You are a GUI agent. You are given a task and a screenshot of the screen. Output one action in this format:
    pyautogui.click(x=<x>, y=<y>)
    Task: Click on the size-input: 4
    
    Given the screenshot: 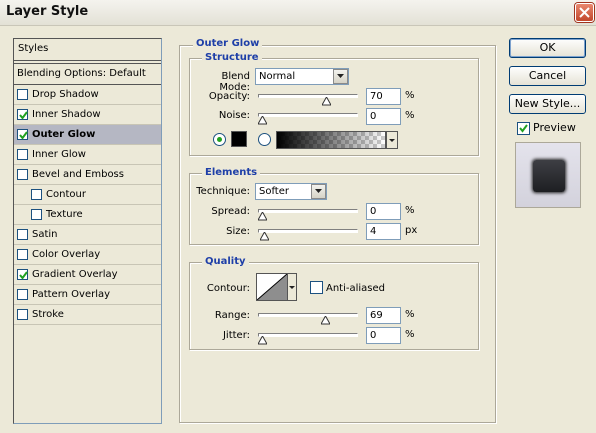 What is the action you would take?
    pyautogui.click(x=383, y=231)
    